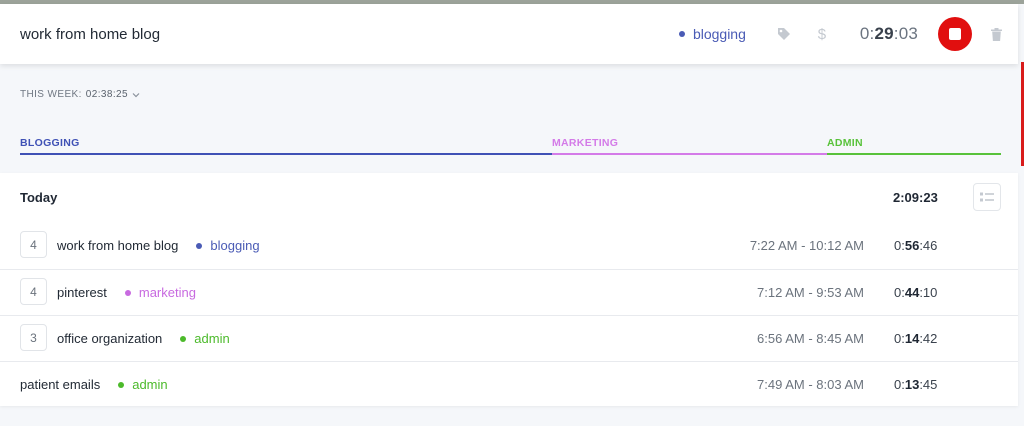  I want to click on entry-description-group: patient emails admin, so click(94, 384).